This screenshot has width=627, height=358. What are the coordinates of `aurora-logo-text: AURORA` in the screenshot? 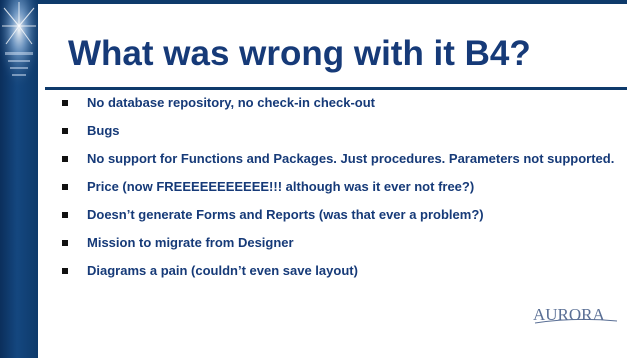 It's located at (569, 314).